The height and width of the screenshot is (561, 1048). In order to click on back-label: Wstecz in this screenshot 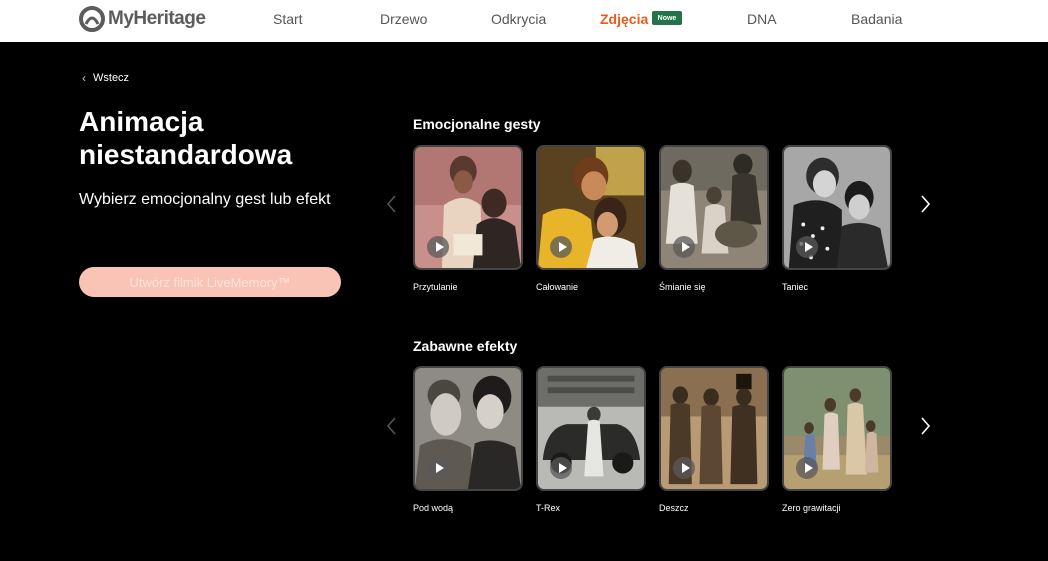, I will do `click(111, 78)`.